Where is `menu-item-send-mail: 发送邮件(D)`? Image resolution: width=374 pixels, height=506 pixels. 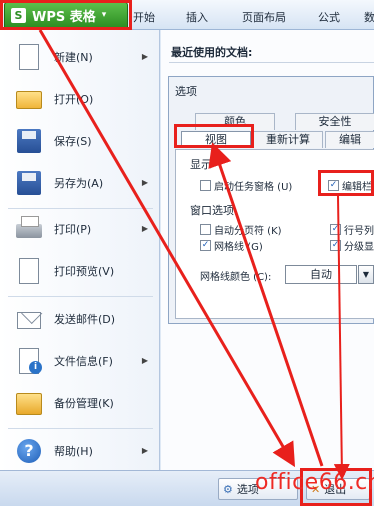
menu-item-send-mail: 发送邮件(D) is located at coordinates (80, 319).